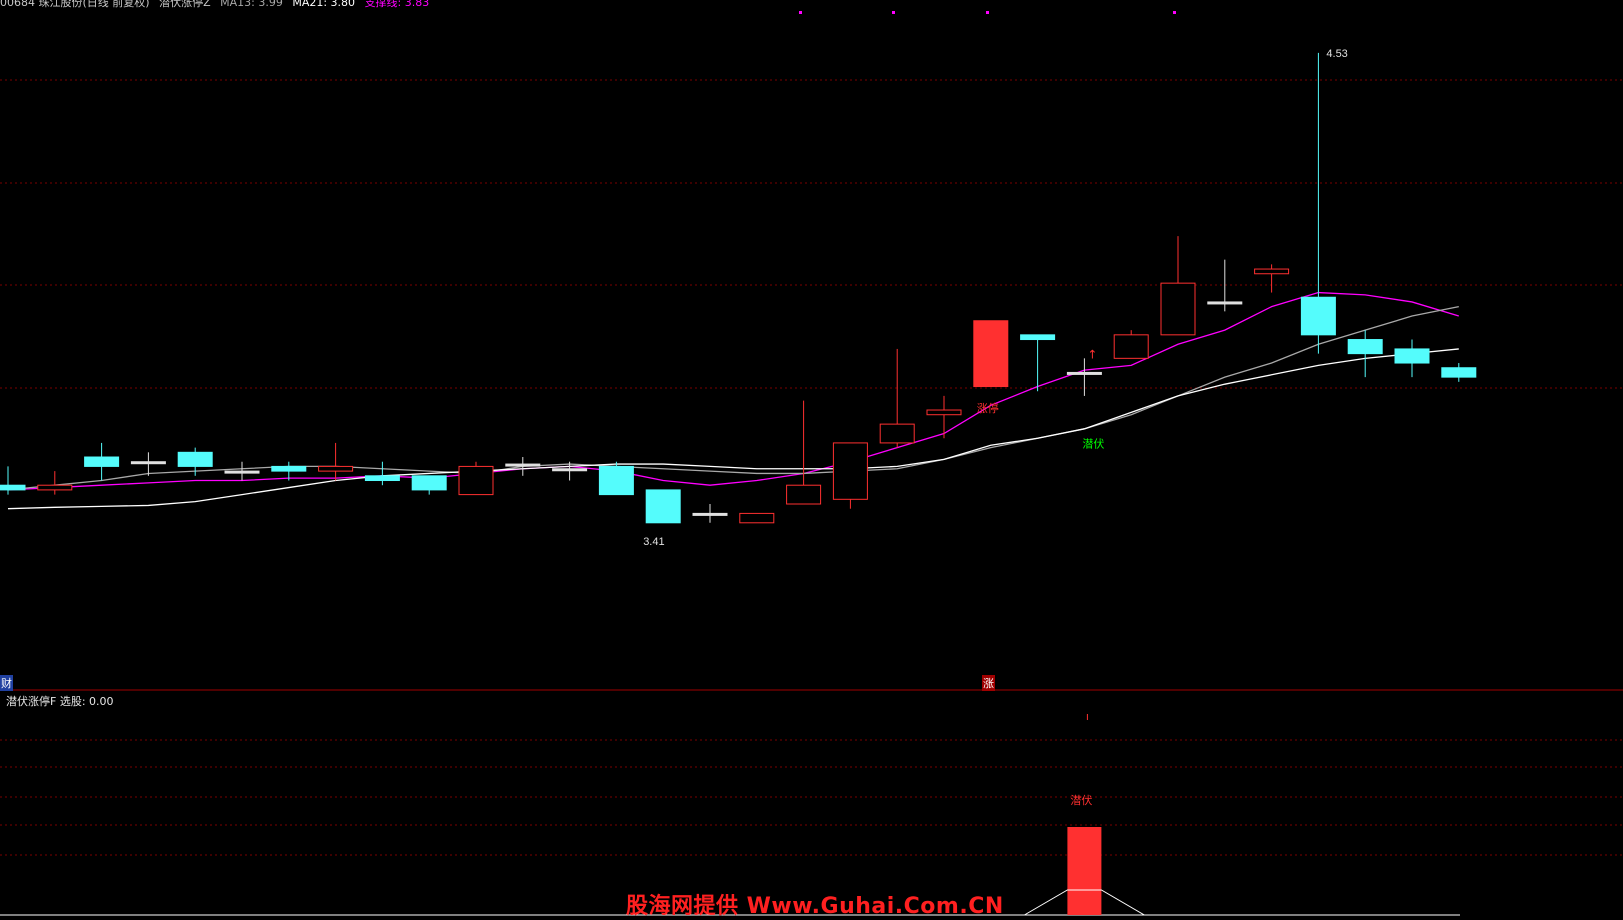 This screenshot has height=920, width=1623. Describe the element at coordinates (988, 683) in the screenshot. I see `limit-up-tag: 涨` at that location.